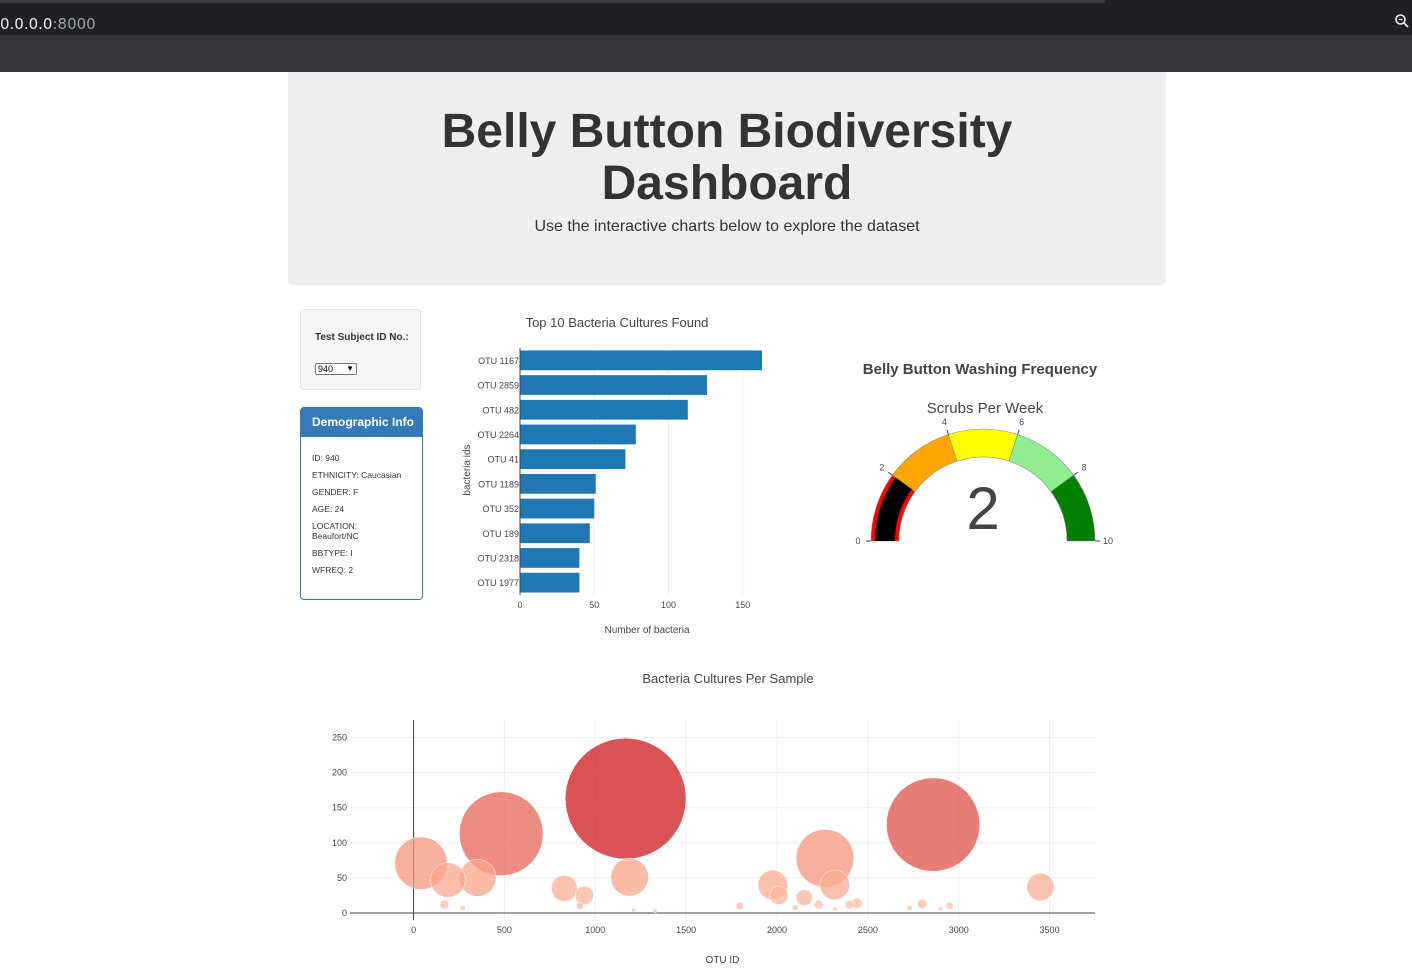 This screenshot has width=1412, height=979. Describe the element at coordinates (26, 24) in the screenshot. I see `url-host: 0.0.0.0` at that location.